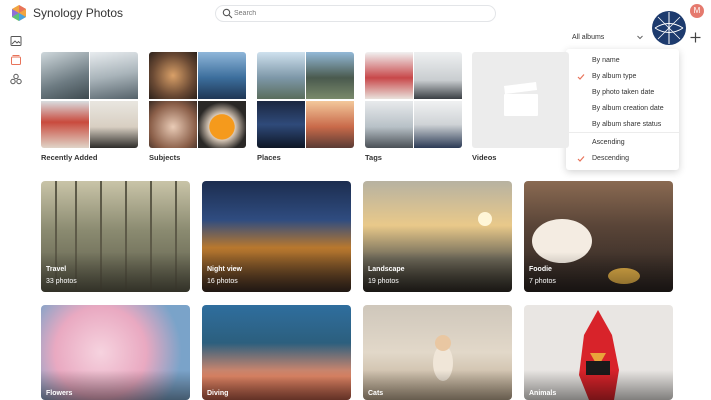  What do you see at coordinates (165, 157) in the screenshot?
I see `category-label: Subjects` at bounding box center [165, 157].